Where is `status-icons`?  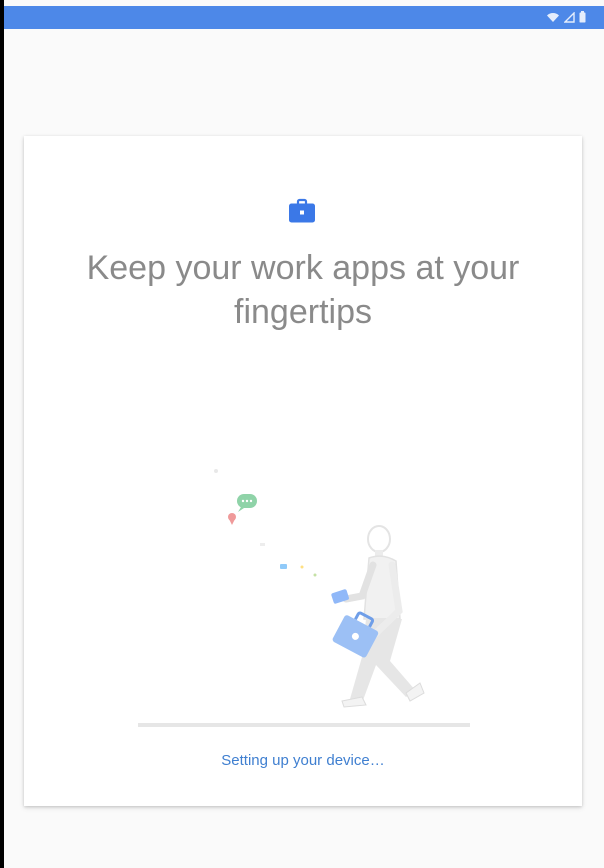
status-icons is located at coordinates (566, 17).